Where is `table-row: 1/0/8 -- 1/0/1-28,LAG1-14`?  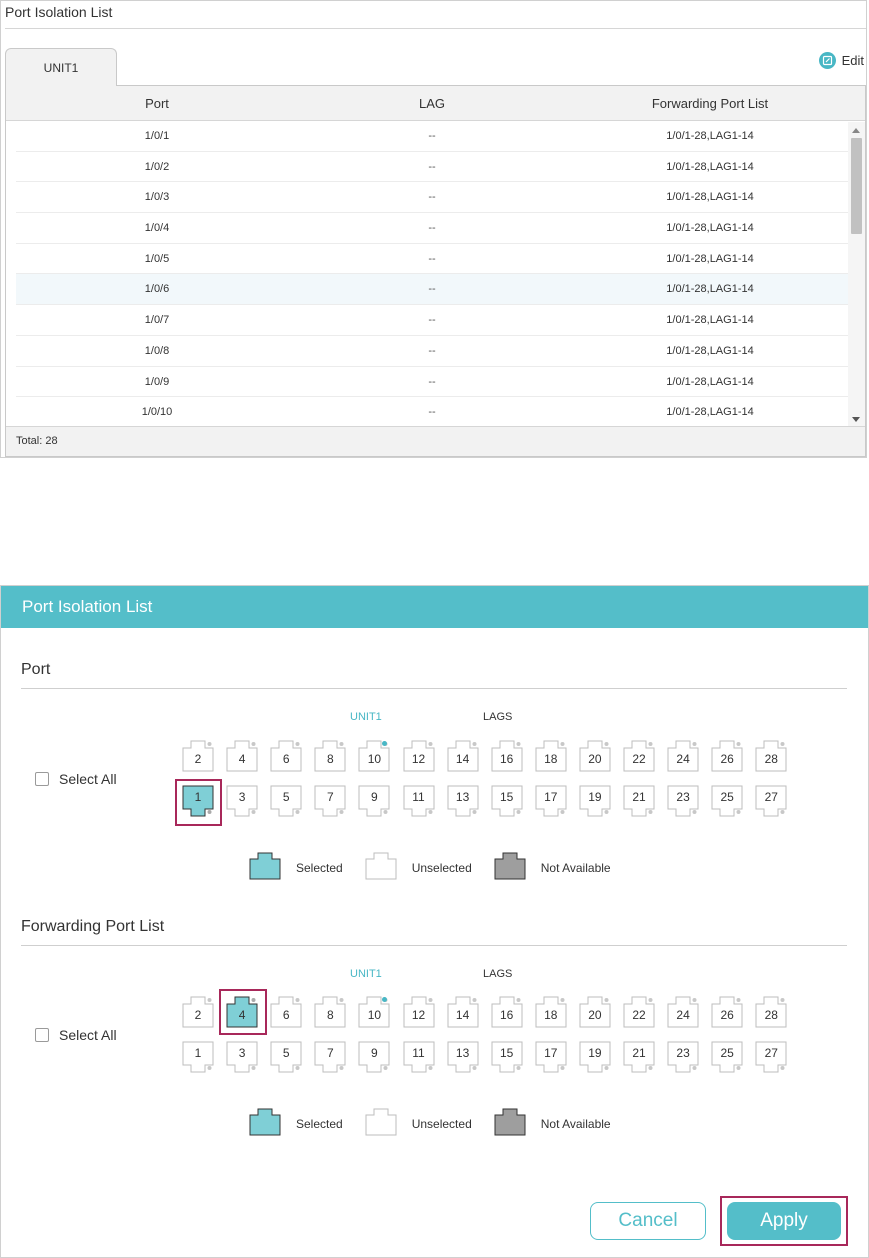
table-row: 1/0/8 -- 1/0/1-28,LAG1-14 is located at coordinates (433, 351).